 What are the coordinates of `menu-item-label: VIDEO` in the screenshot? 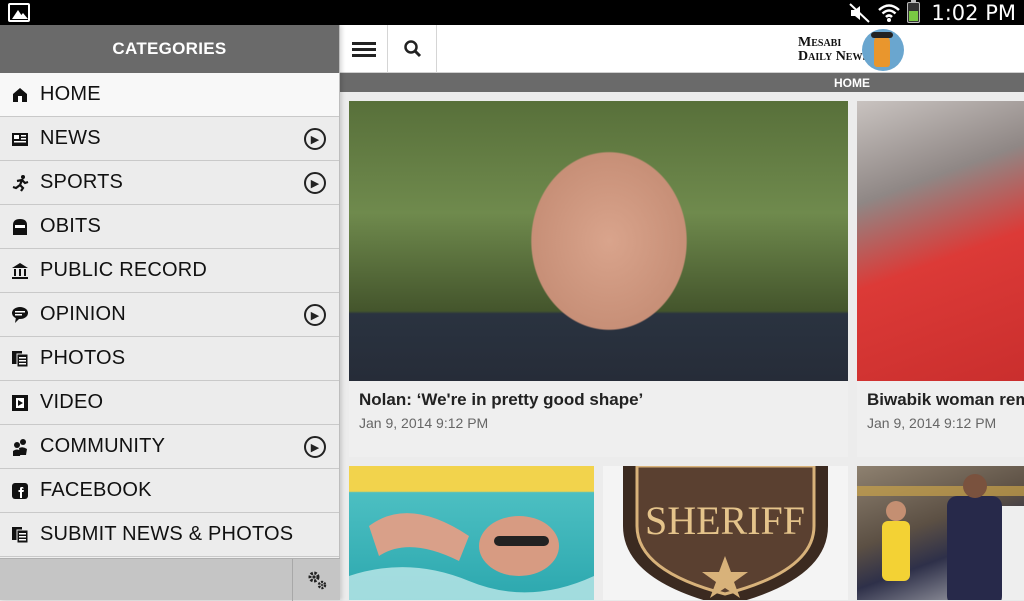 It's located at (72, 402).